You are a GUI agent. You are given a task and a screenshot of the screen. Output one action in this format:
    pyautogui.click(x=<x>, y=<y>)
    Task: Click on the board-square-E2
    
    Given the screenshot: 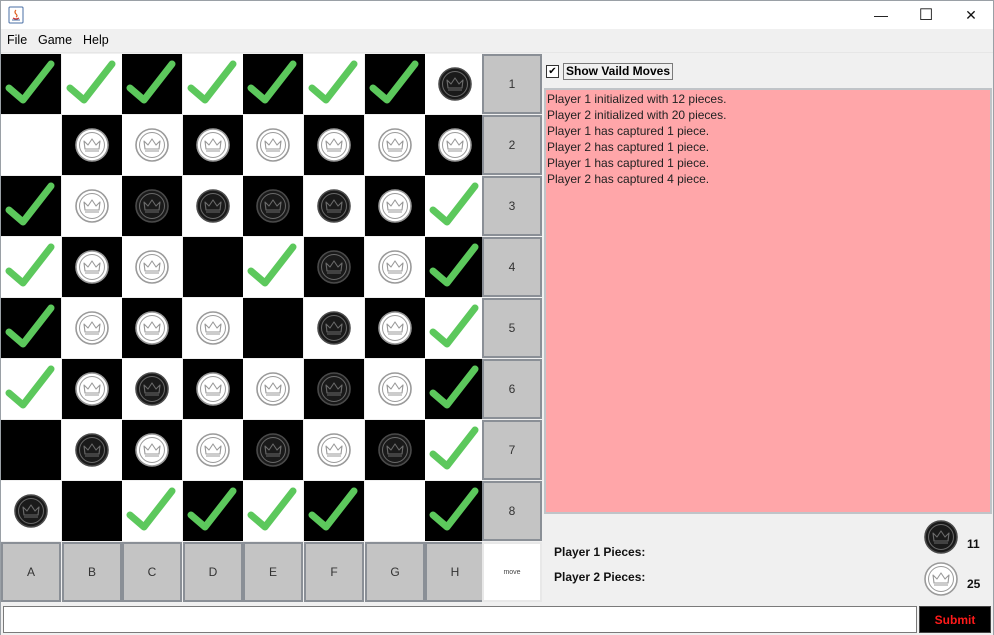 What is the action you would take?
    pyautogui.click(x=273, y=145)
    